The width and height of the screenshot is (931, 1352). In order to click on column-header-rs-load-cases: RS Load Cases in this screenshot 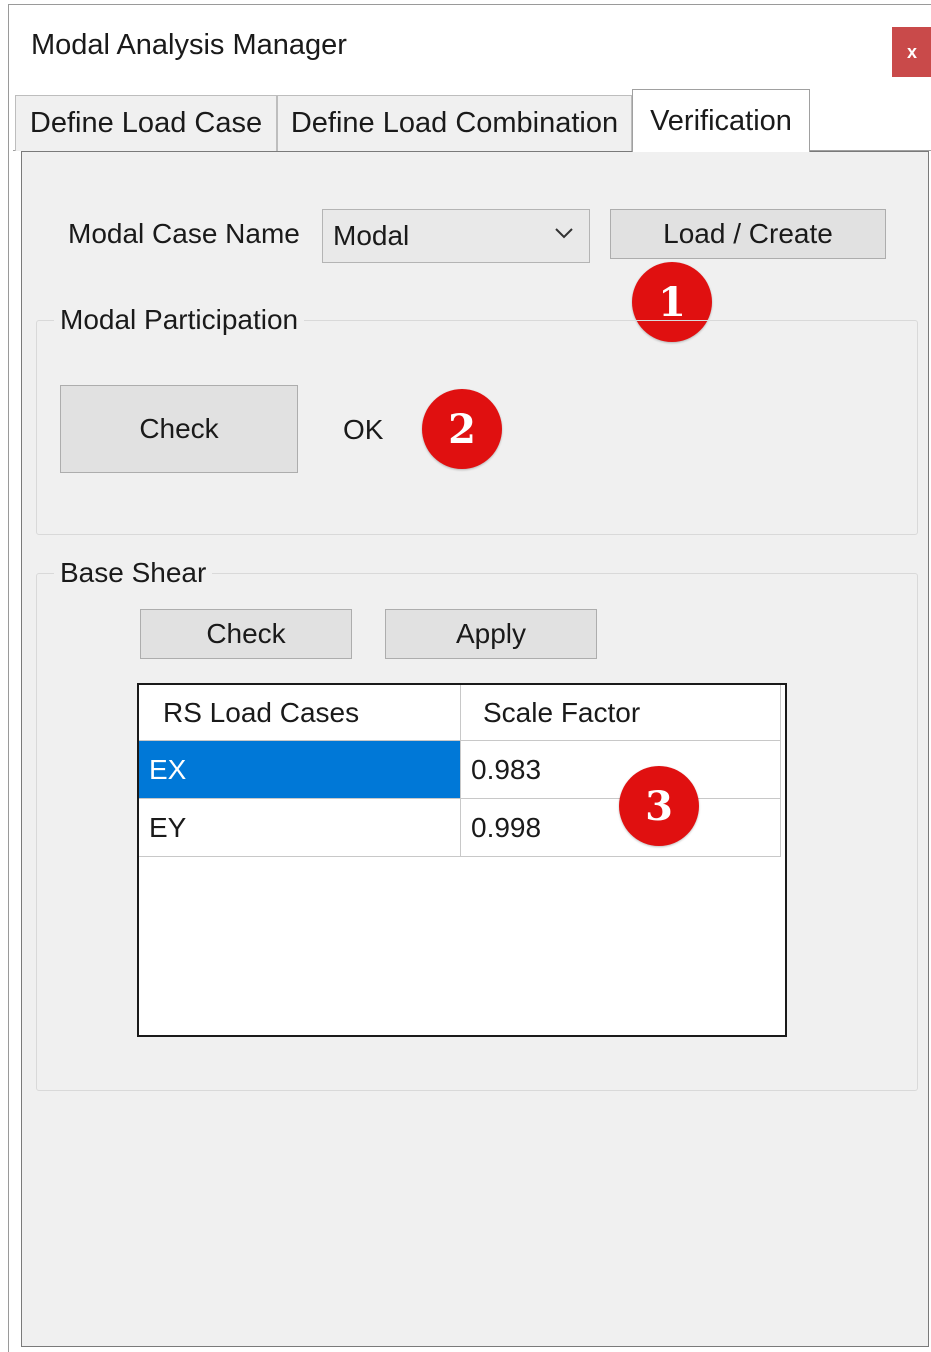, I will do `click(300, 713)`.